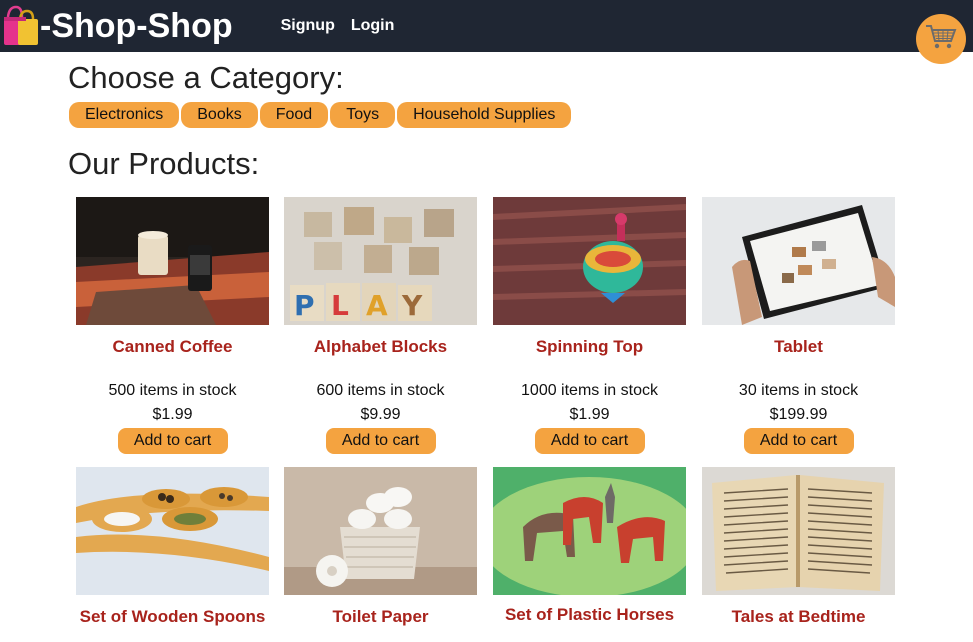 Image resolution: width=973 pixels, height=642 pixels. What do you see at coordinates (798, 390) in the screenshot?
I see `stock-text: 30 items in stock` at bounding box center [798, 390].